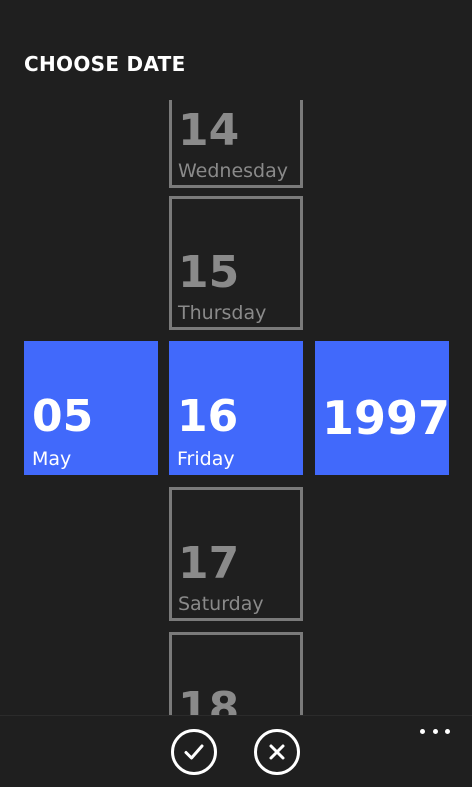  I want to click on day-tile-17: 17 Saturday, so click(236, 554).